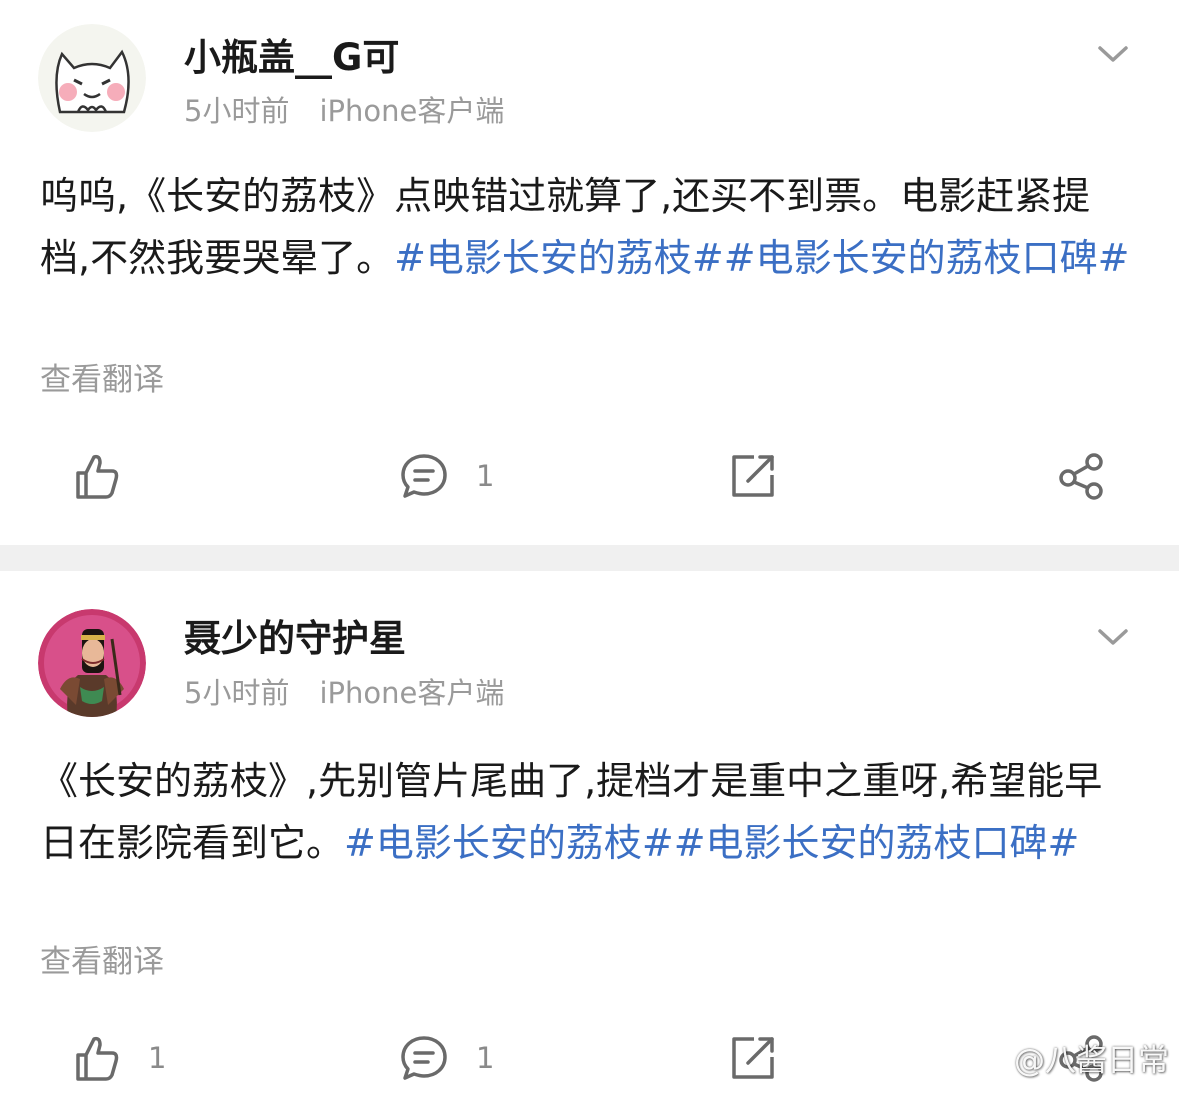 The image size is (1179, 1094). What do you see at coordinates (157, 1058) in the screenshot?
I see `like-count: 1` at bounding box center [157, 1058].